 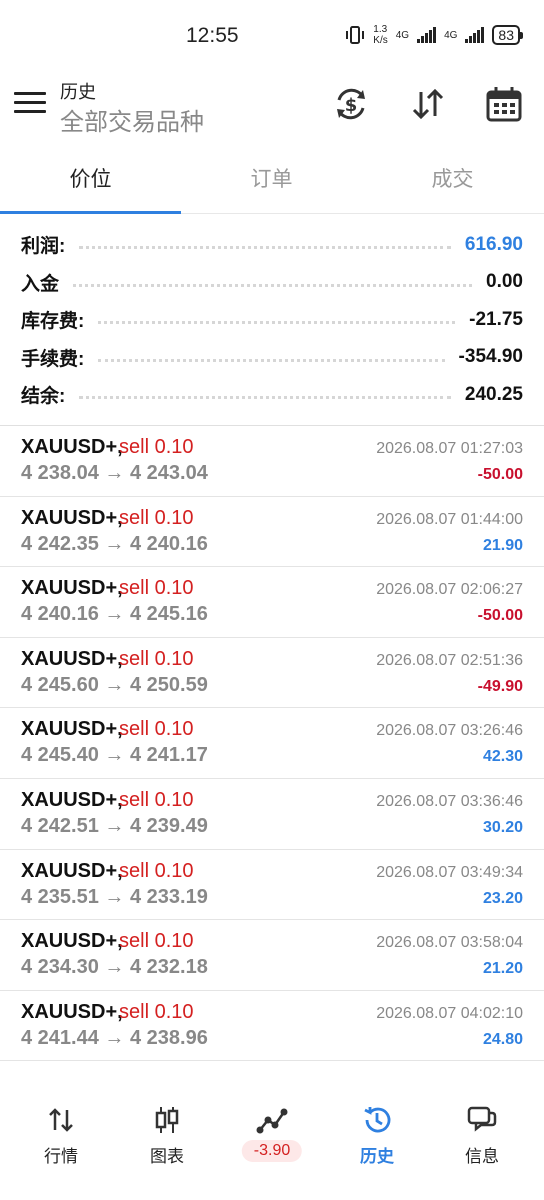 I want to click on trade-prices: 4 242.51 → 4 239.49, so click(x=114, y=825).